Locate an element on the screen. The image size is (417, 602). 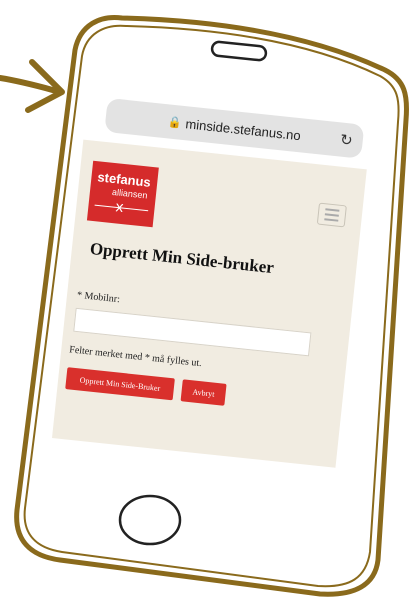
reload-icon: ↻ is located at coordinates (346, 139).